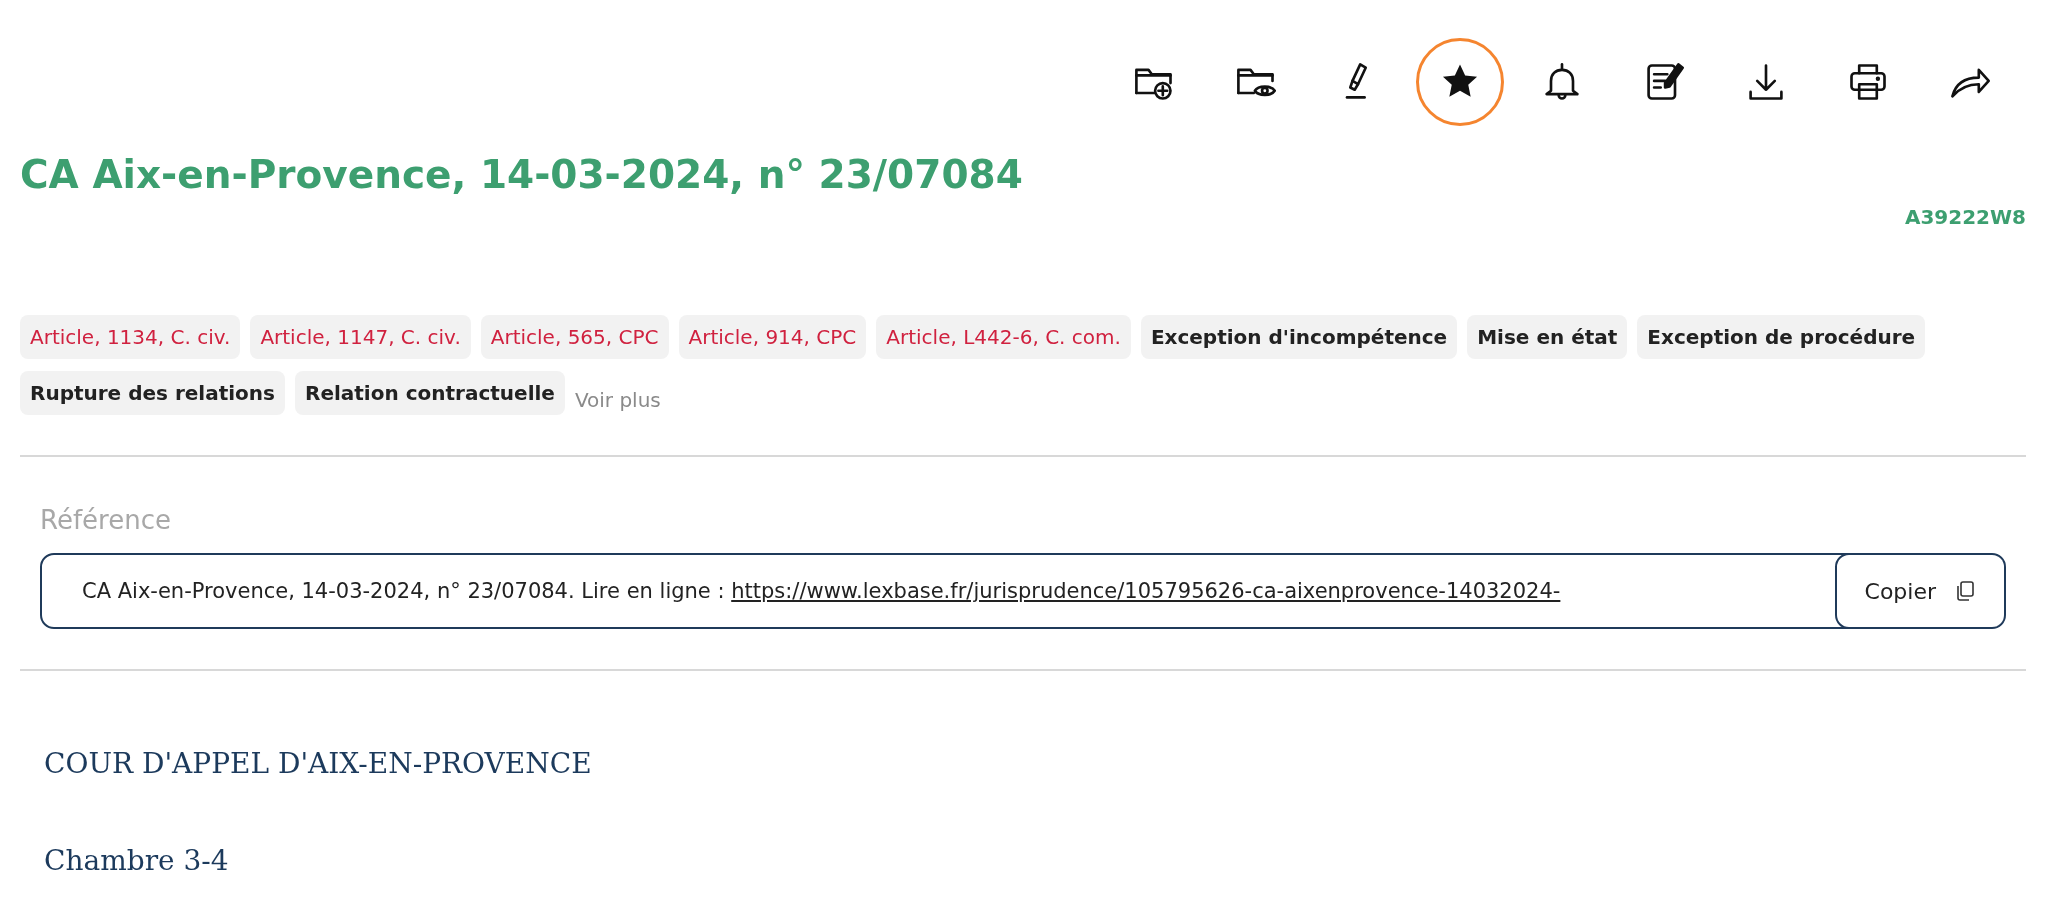 The width and height of the screenshot is (2046, 901). What do you see at coordinates (617, 401) in the screenshot?
I see `see-more-link: Voir plus` at bounding box center [617, 401].